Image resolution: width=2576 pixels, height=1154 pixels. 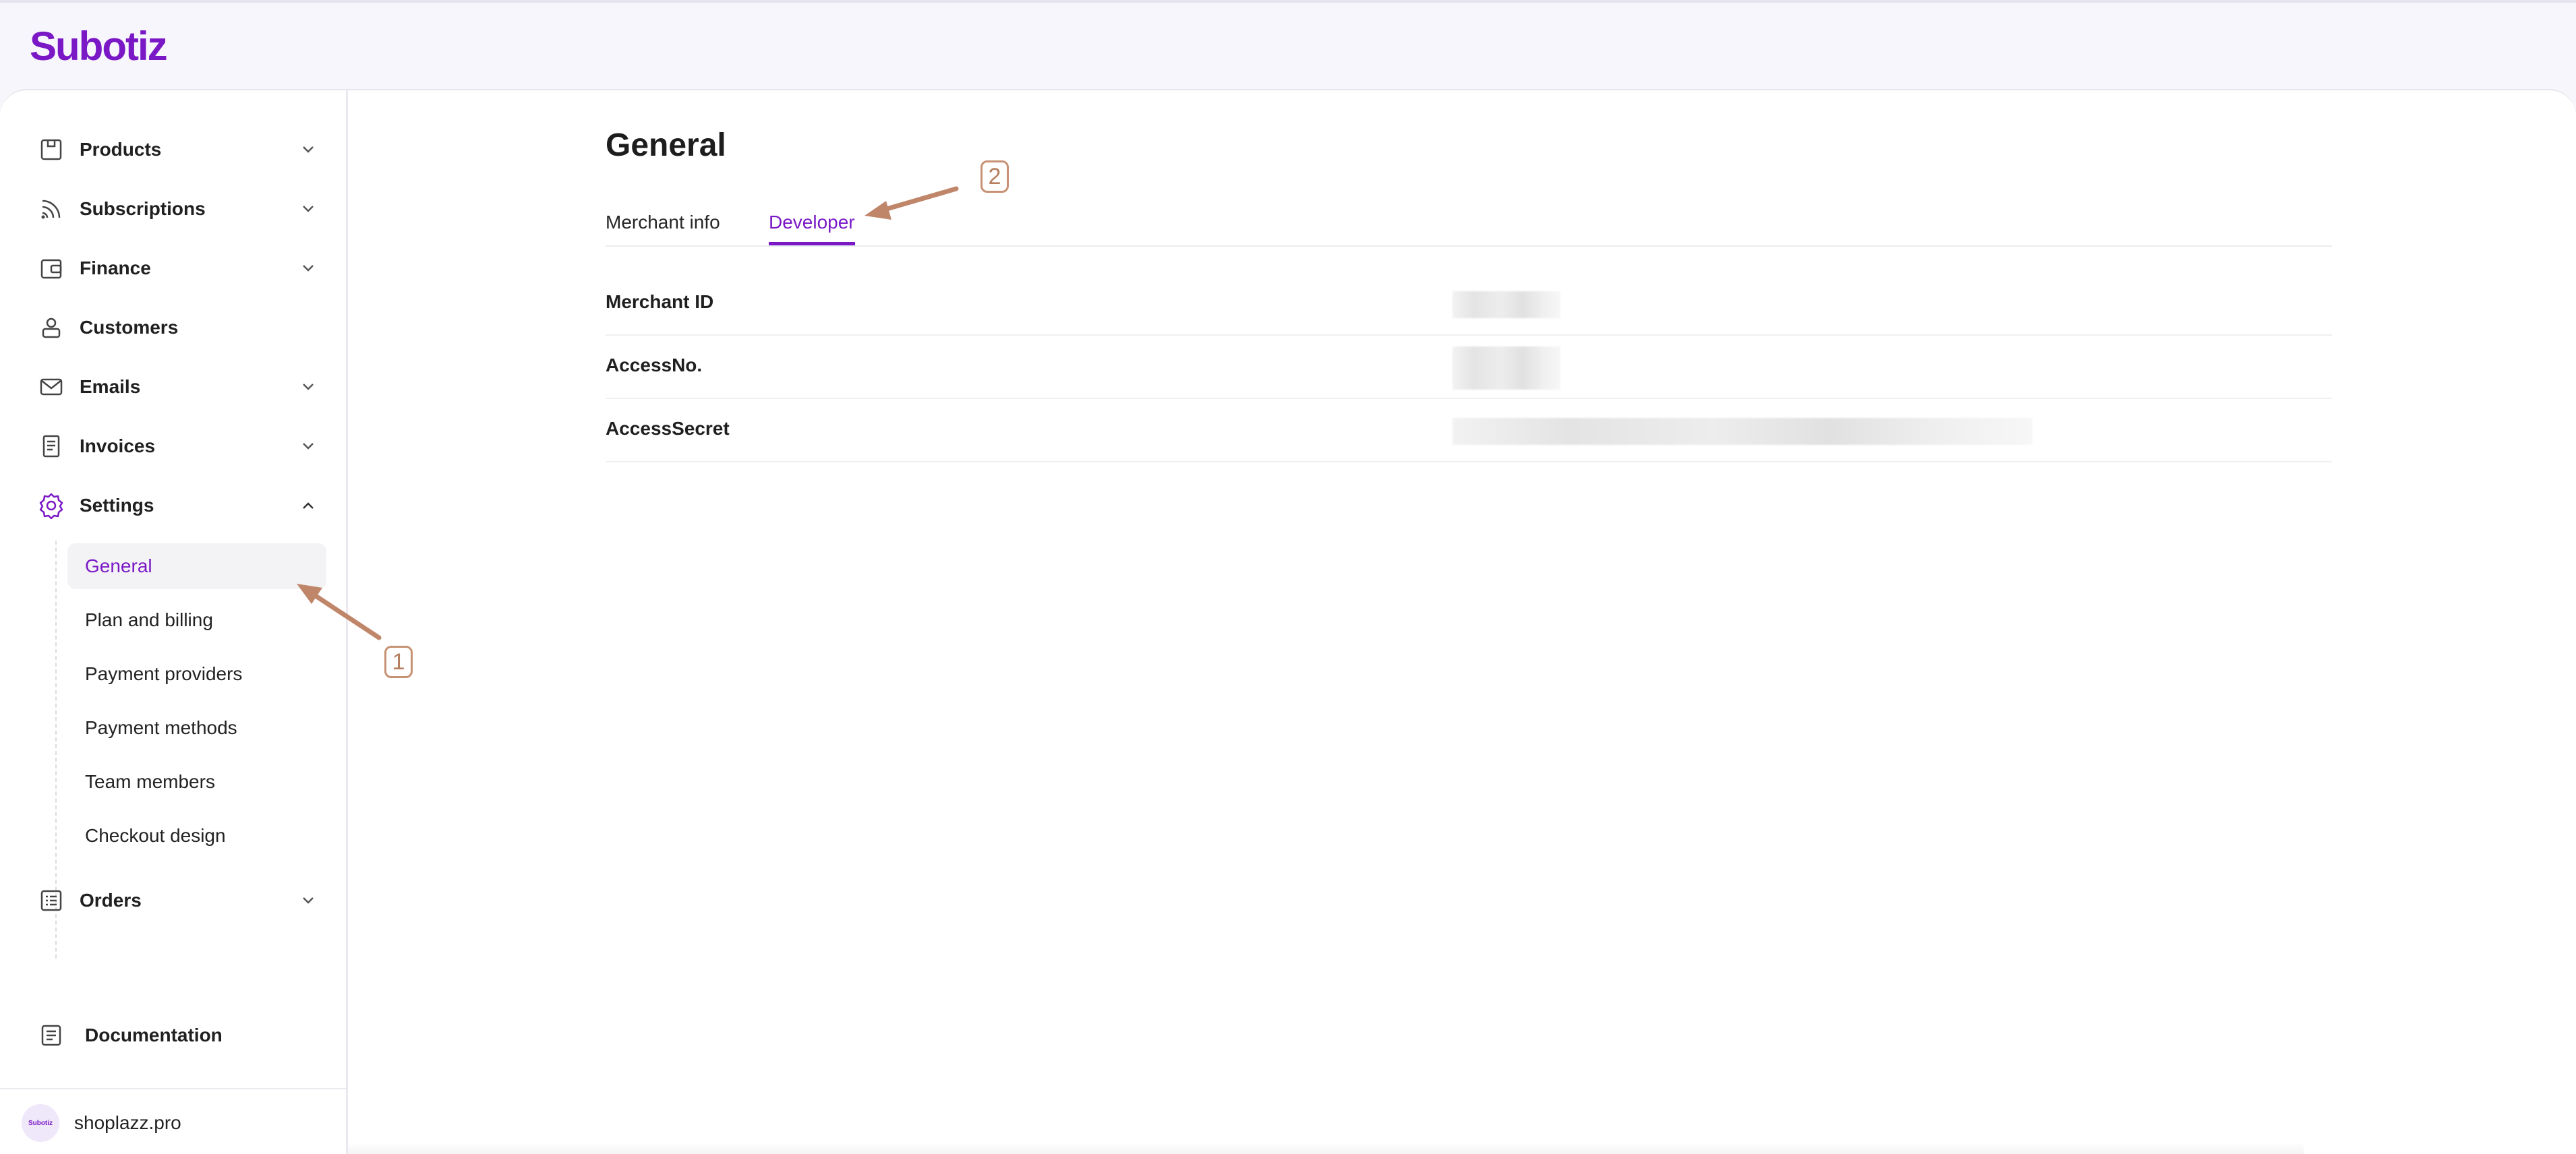 I want to click on store-switcher: Subotiz shoplazz.pro, so click(x=173, y=1121).